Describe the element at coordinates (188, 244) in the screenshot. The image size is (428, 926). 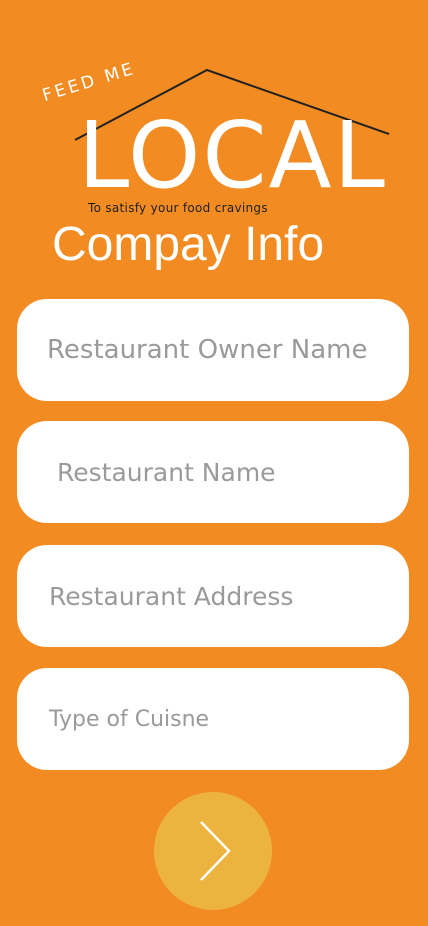
I see `page-title: Compay Info` at that location.